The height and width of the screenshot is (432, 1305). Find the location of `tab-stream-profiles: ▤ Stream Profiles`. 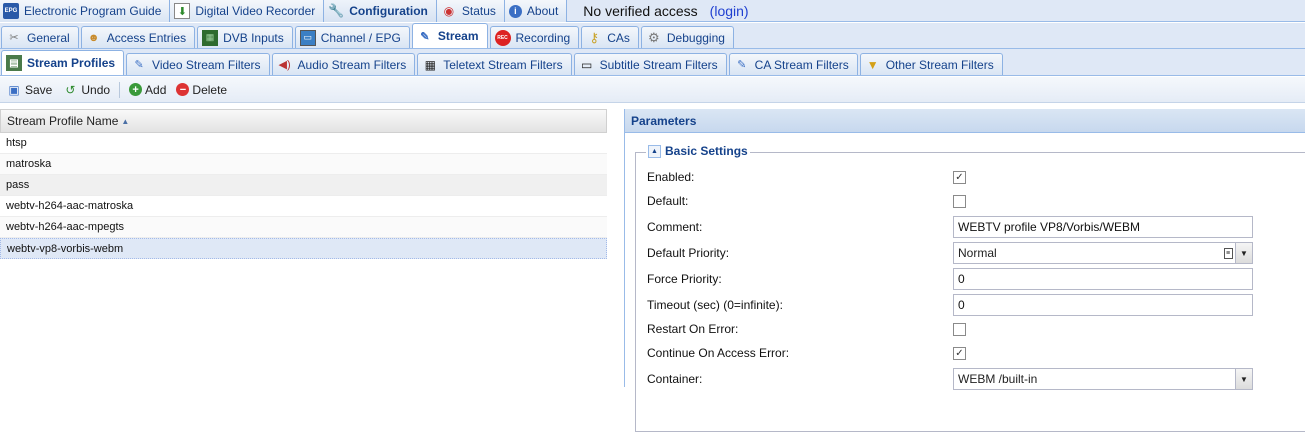

tab-stream-profiles: ▤ Stream Profiles is located at coordinates (63, 62).